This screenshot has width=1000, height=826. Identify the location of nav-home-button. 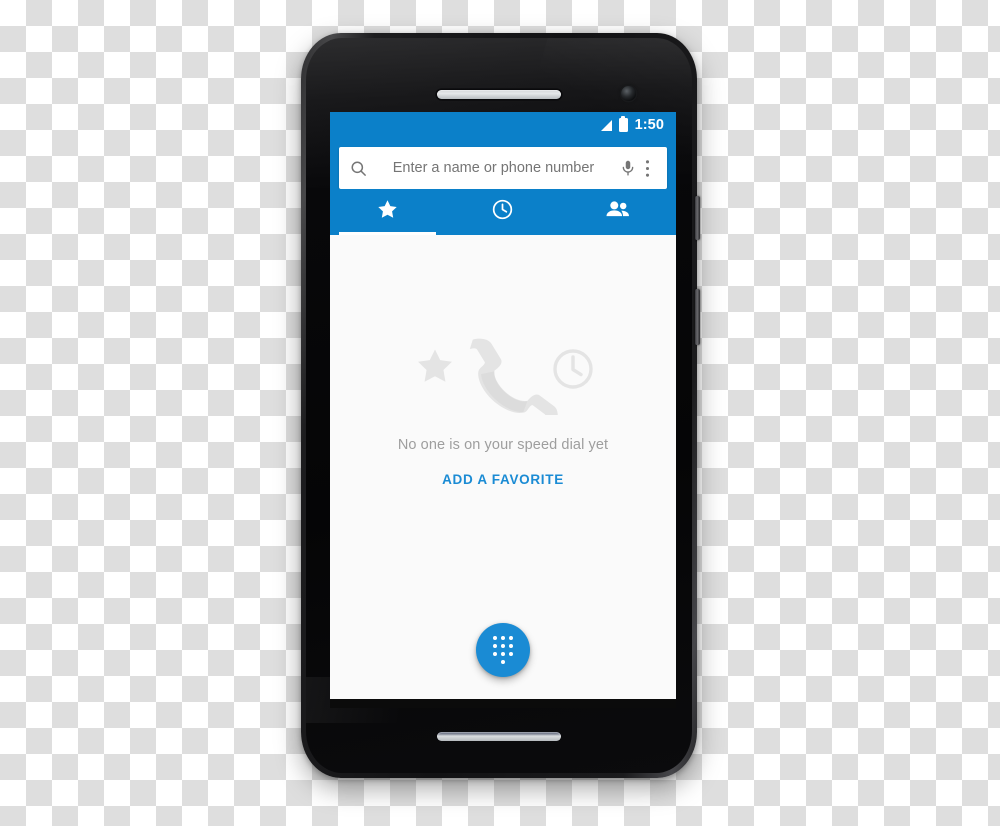
(503, 703).